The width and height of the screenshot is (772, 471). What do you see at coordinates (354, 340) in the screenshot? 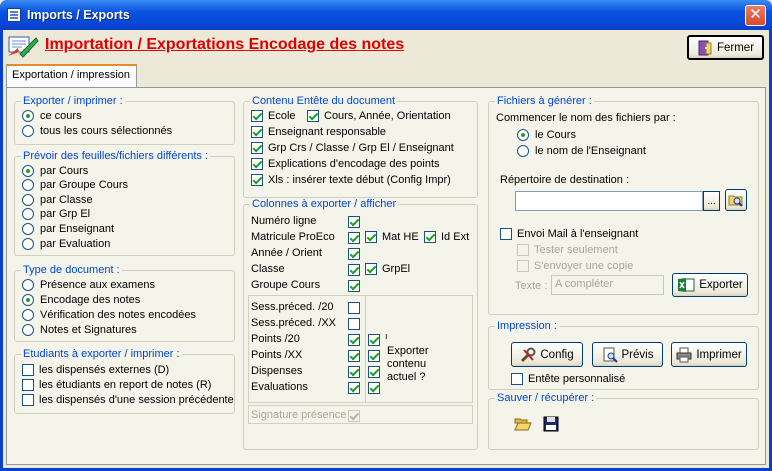
I see `col-points20-checkbox` at bounding box center [354, 340].